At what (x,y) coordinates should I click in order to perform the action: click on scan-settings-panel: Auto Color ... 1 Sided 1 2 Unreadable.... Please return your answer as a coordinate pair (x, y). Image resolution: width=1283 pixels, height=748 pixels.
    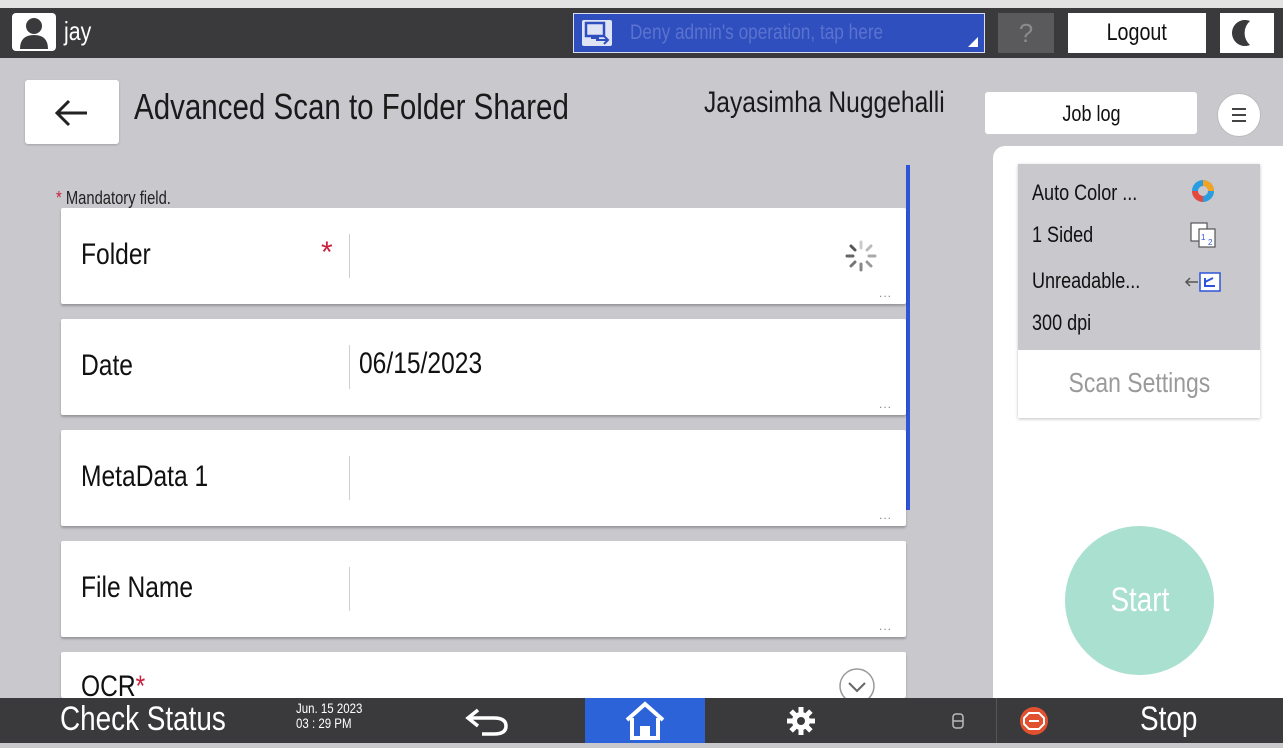
    Looking at the image, I should click on (1139, 291).